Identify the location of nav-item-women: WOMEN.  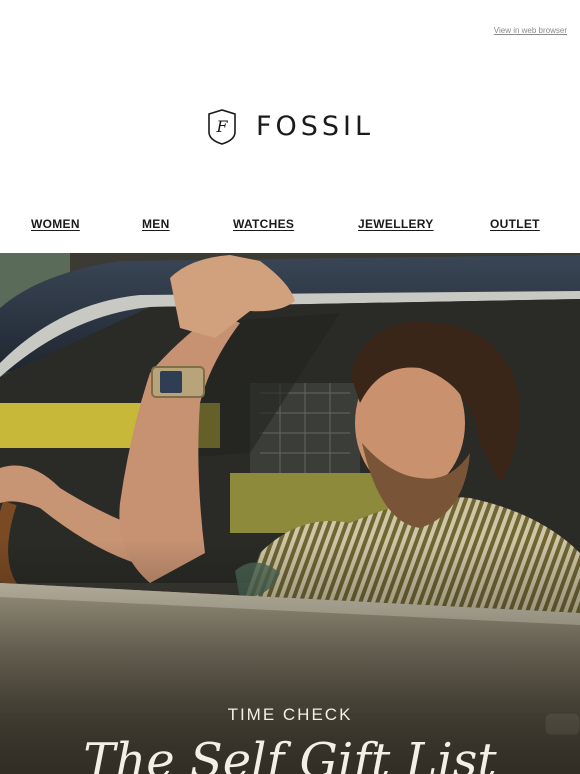
(55, 224).